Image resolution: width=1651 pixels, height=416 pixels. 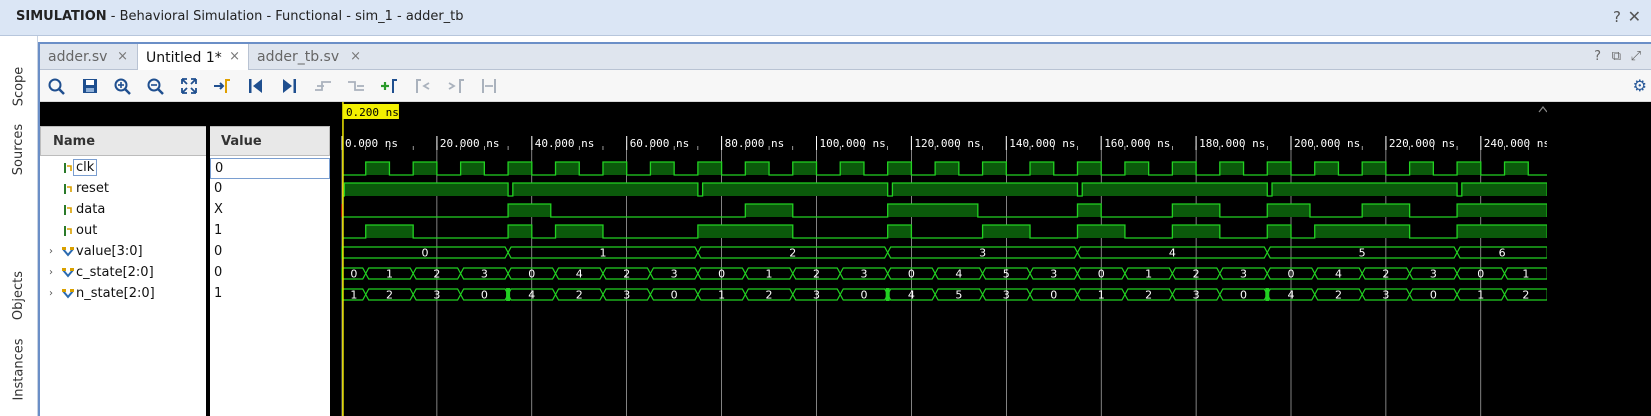 What do you see at coordinates (88, 57) in the screenshot?
I see `tab-adder-sv: adder.sv ×` at bounding box center [88, 57].